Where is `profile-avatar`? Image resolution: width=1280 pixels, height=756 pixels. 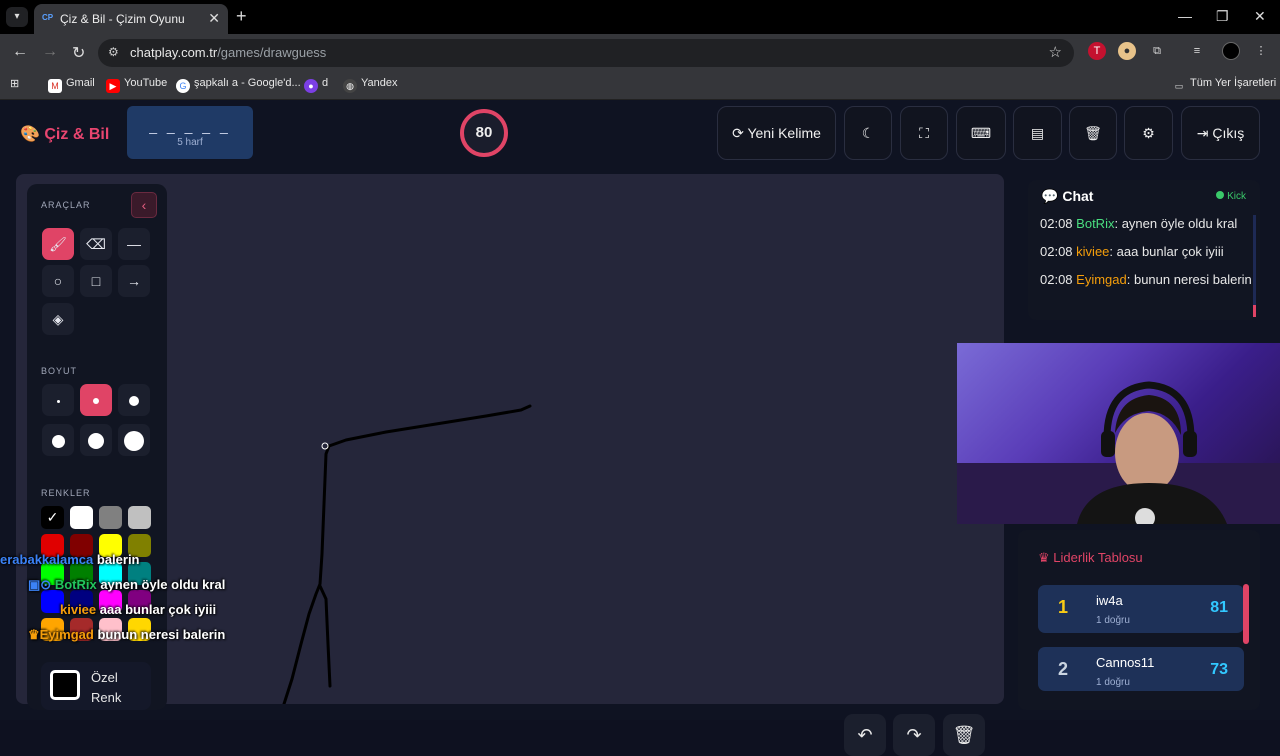 profile-avatar is located at coordinates (1231, 51).